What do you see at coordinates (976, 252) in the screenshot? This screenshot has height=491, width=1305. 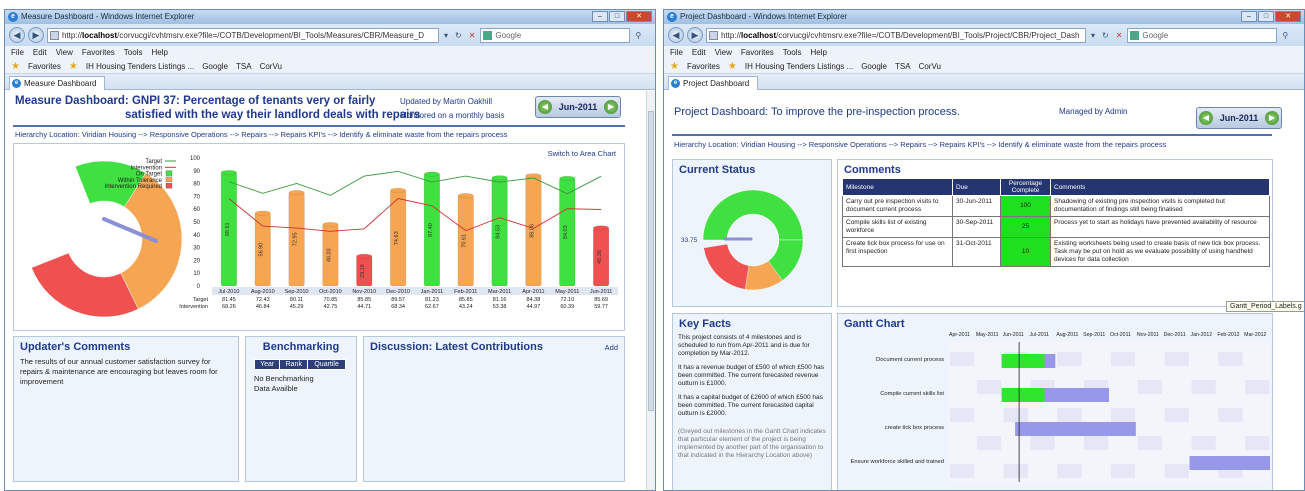 I see `due-cell: 31-Oct-2011` at bounding box center [976, 252].